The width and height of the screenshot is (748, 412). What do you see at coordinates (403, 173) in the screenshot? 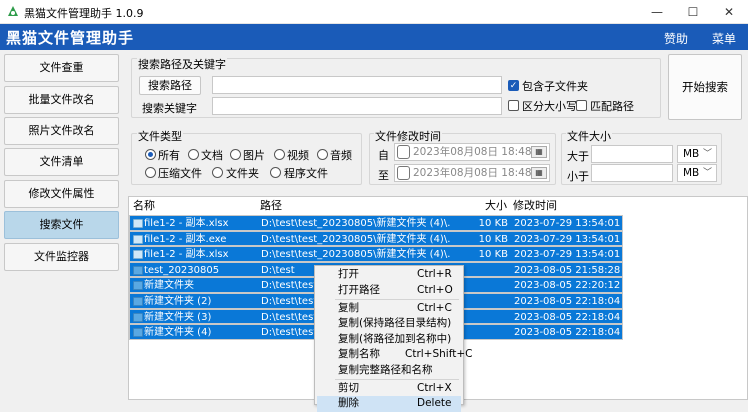
I see `to-date-checkbox` at bounding box center [403, 173].